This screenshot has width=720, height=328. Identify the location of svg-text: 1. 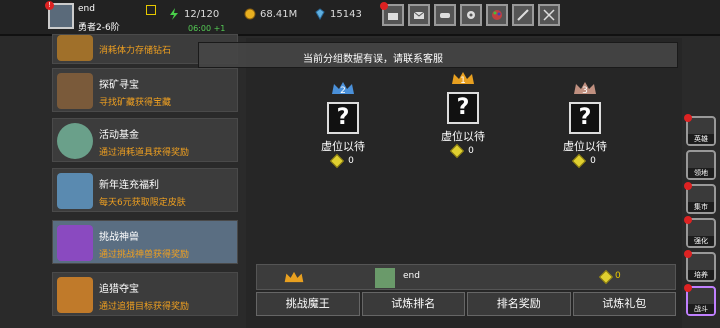
(463, 81).